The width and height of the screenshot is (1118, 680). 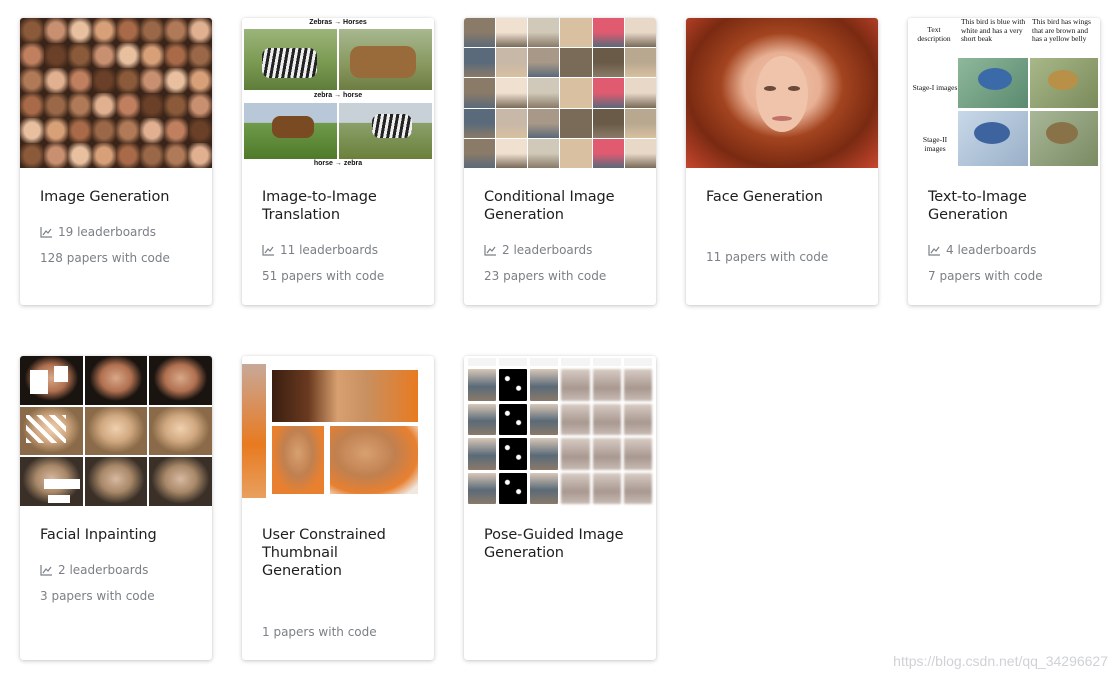 What do you see at coordinates (105, 258) in the screenshot?
I see `papers-count: 128 papers with code` at bounding box center [105, 258].